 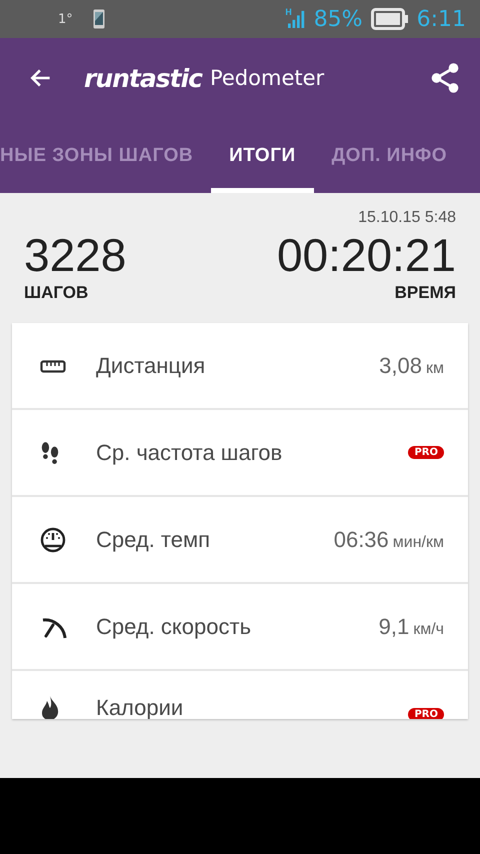 I want to click on summary-label: ВРЕМЯ, so click(x=425, y=293).